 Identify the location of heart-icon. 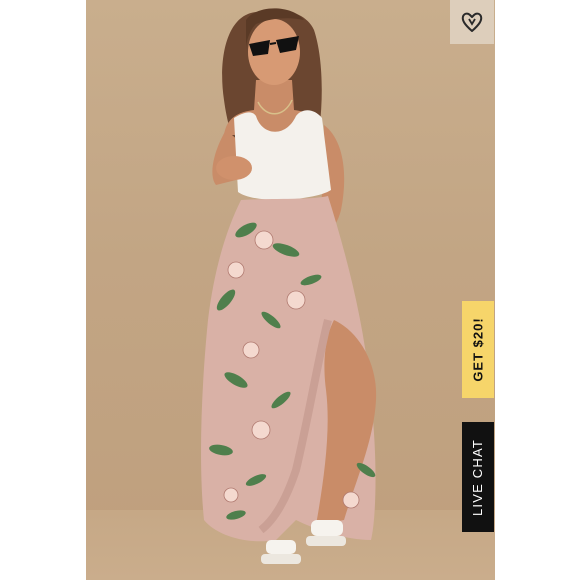
(472, 22).